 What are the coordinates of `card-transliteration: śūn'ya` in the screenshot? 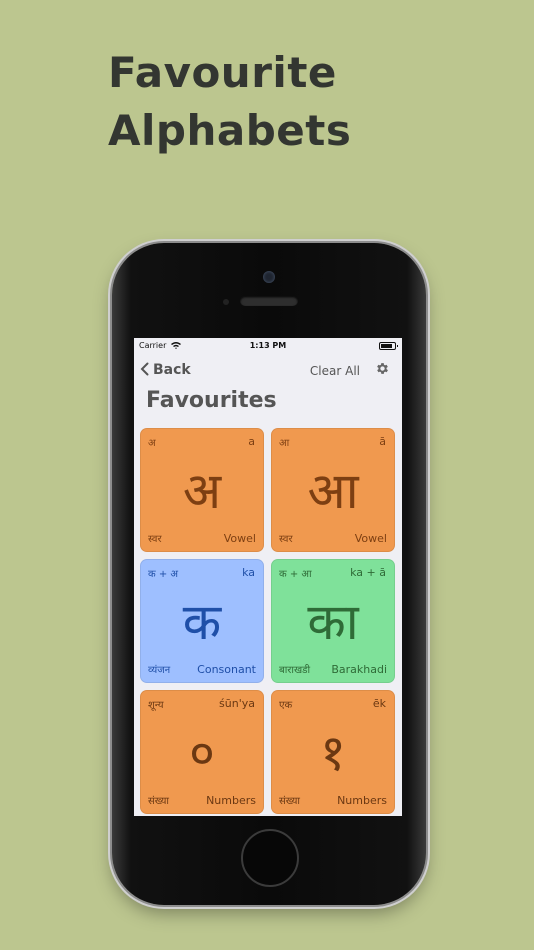 It's located at (237, 703).